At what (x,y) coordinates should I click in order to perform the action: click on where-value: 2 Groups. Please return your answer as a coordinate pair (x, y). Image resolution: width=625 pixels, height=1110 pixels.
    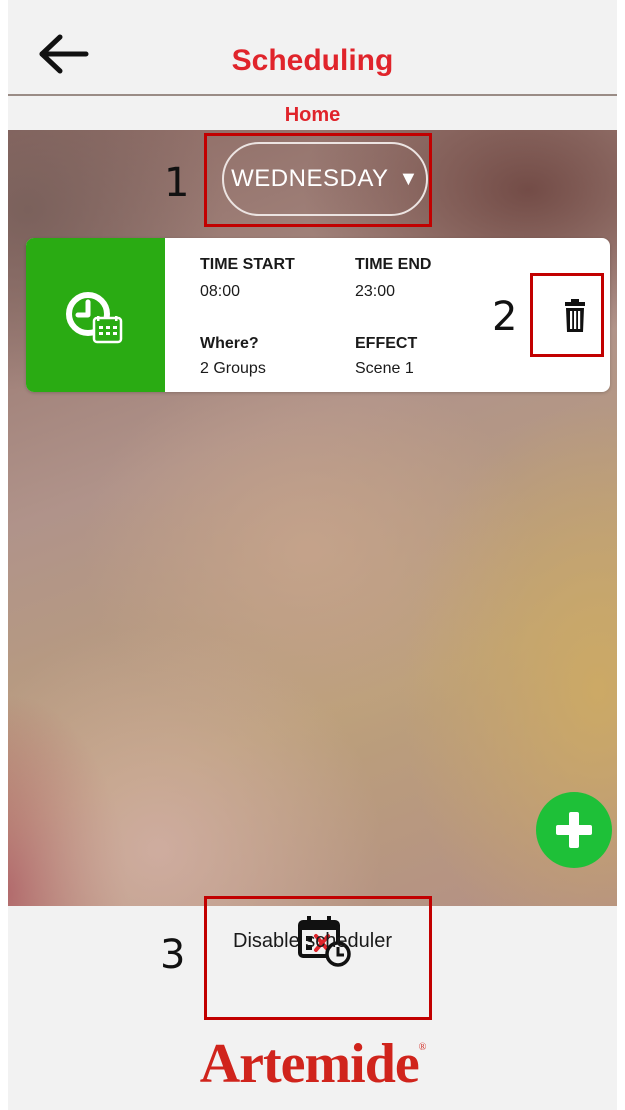
    Looking at the image, I should click on (233, 368).